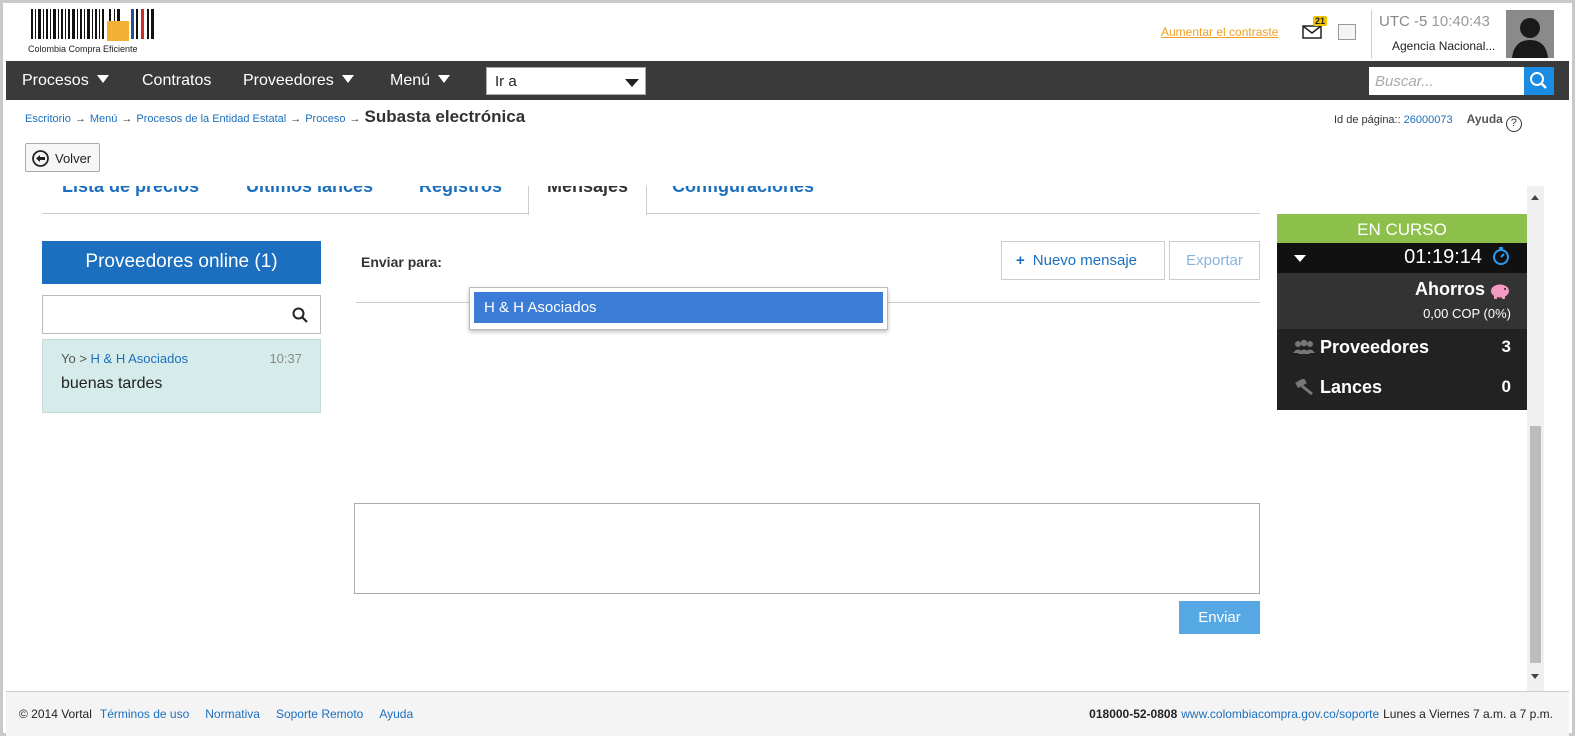 This screenshot has height=736, width=1575. I want to click on arrow-left-circle-icon, so click(40, 158).